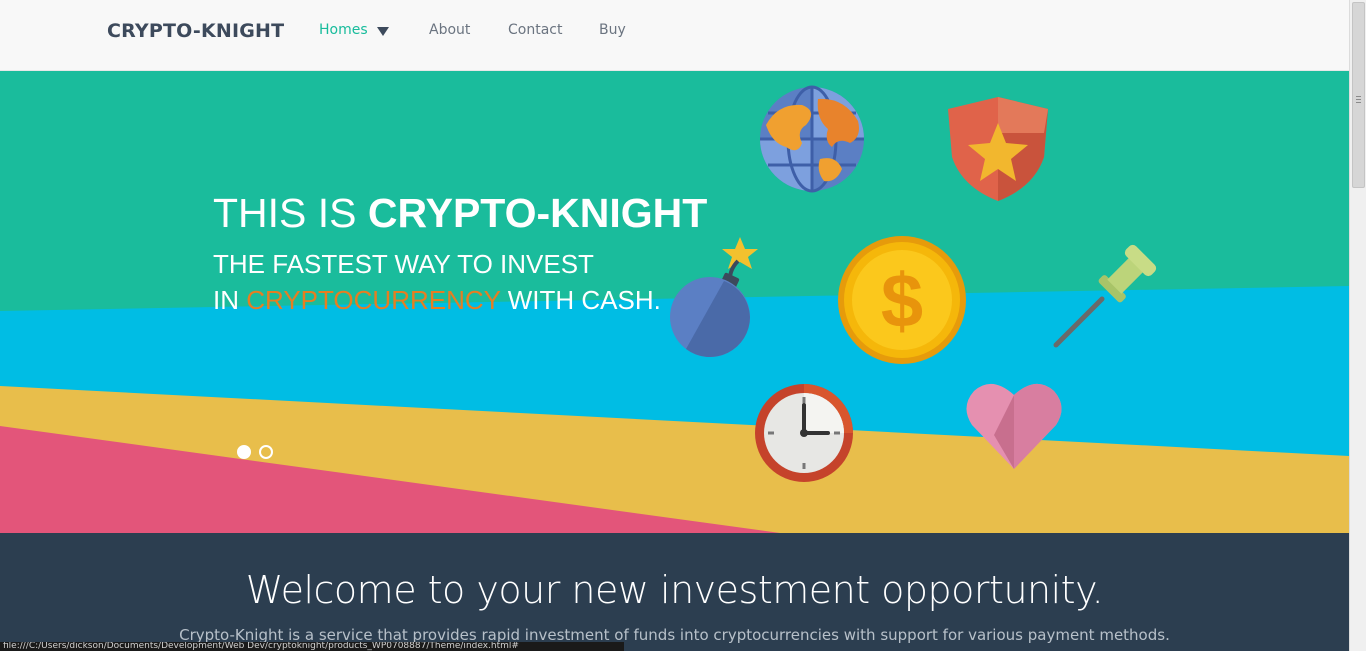 This screenshot has height=651, width=1366. Describe the element at coordinates (373, 300) in the screenshot. I see `hero-line2-accent: CRYPTOCURRENCY` at that location.